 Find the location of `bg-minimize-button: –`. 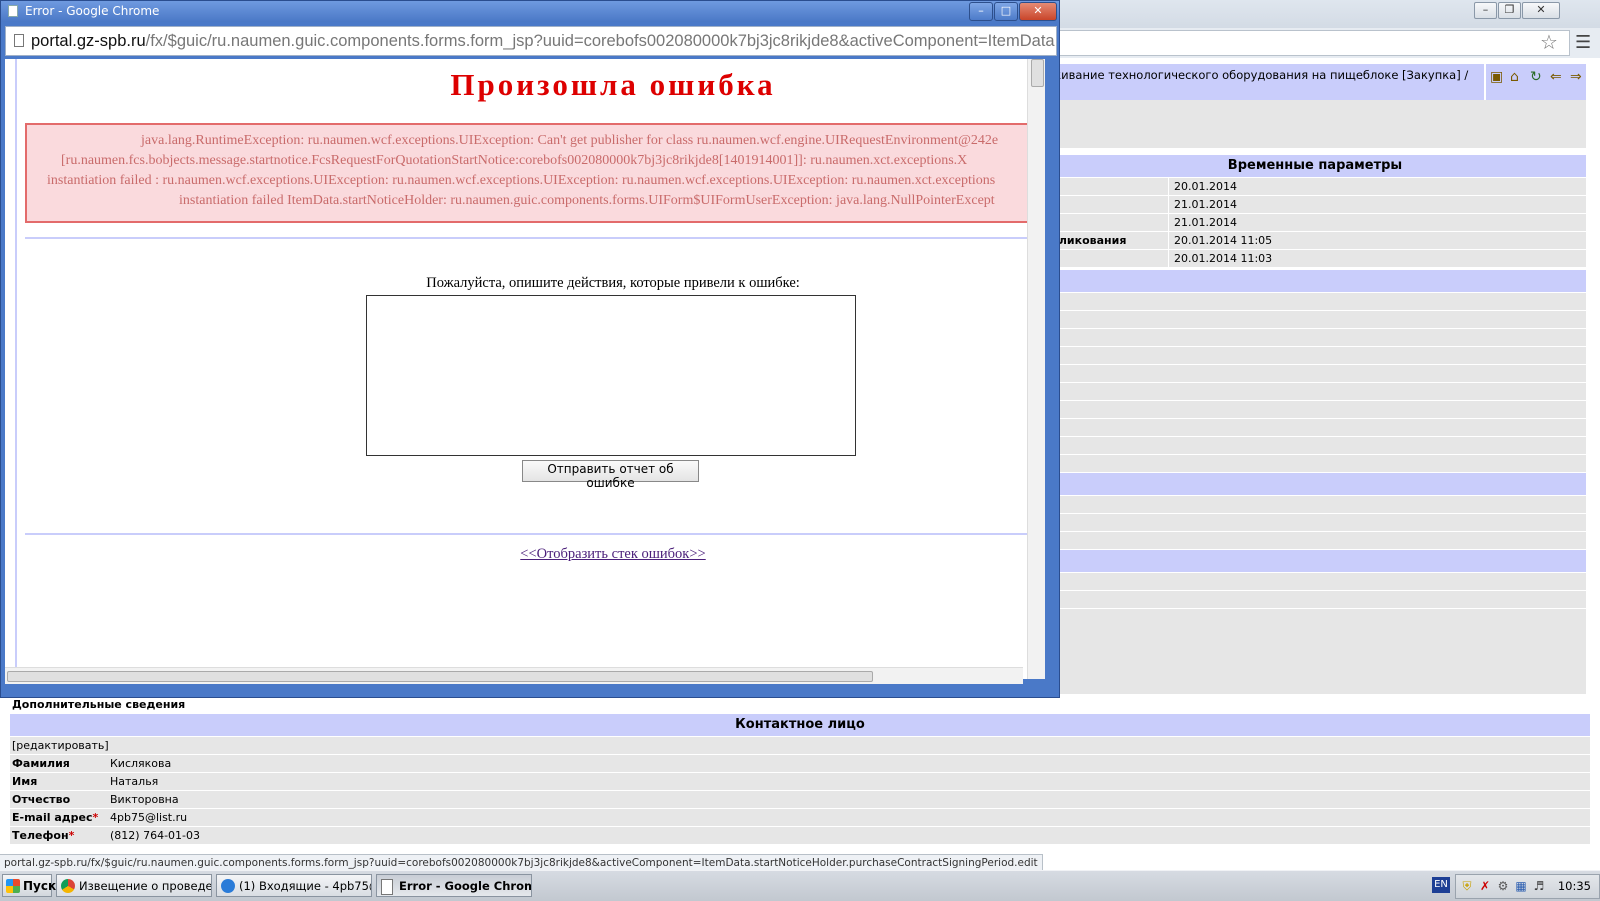

bg-minimize-button: – is located at coordinates (1485, 10).